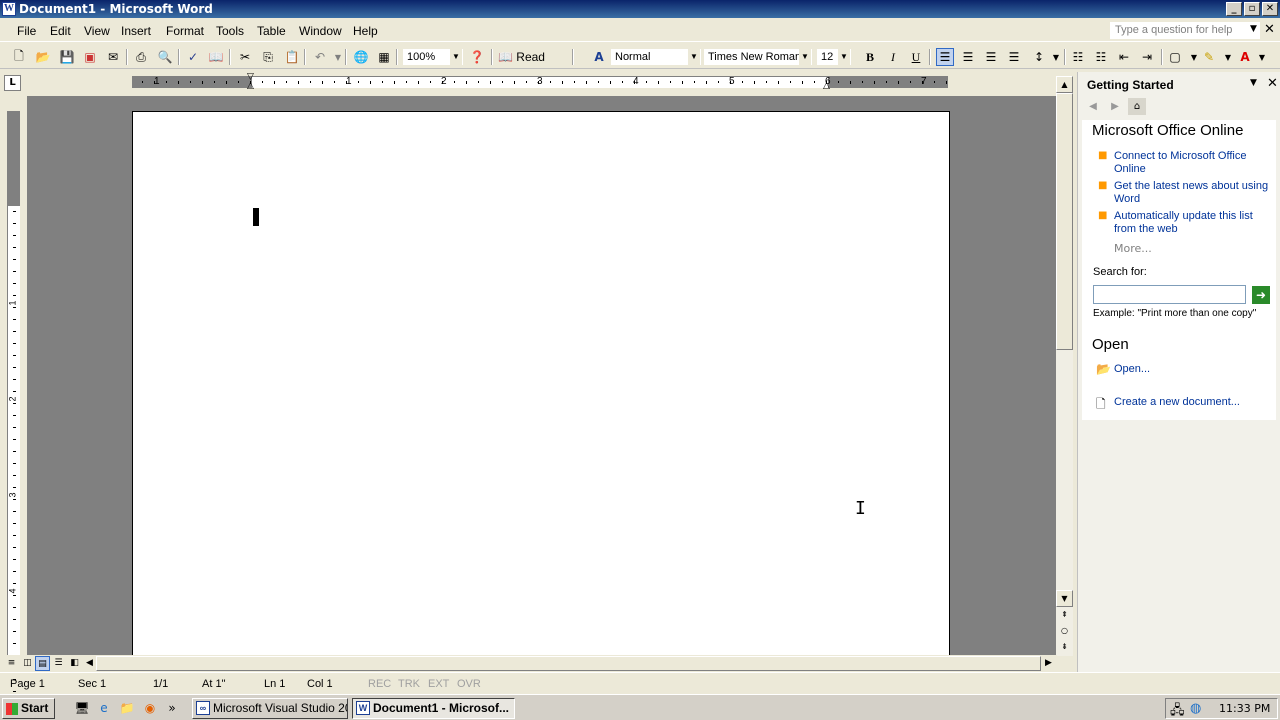 This screenshot has height=720, width=1280. I want to click on font-color-dropdown-icon: ▼, so click(1262, 57).